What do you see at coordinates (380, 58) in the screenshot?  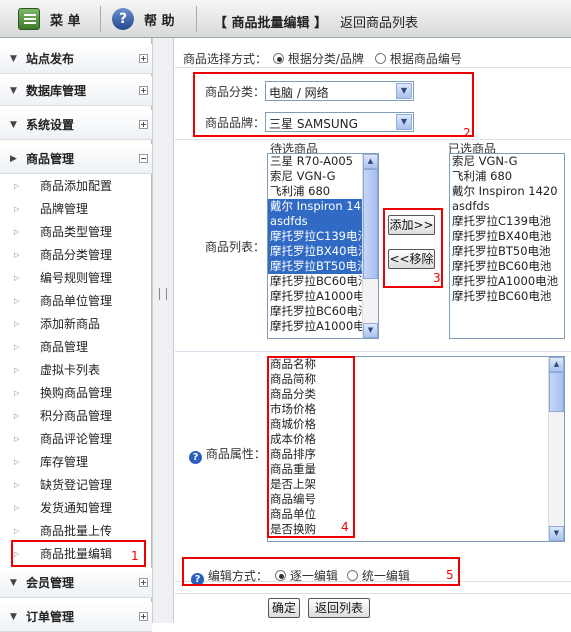 I see `radio-icon` at bounding box center [380, 58].